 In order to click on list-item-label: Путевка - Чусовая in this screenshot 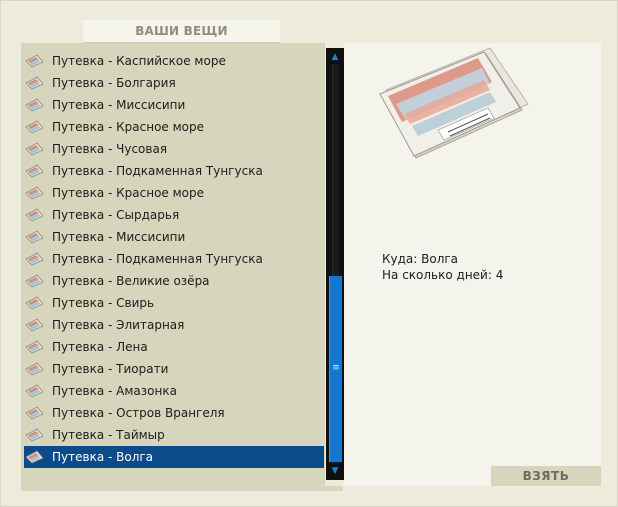, I will do `click(110, 149)`.